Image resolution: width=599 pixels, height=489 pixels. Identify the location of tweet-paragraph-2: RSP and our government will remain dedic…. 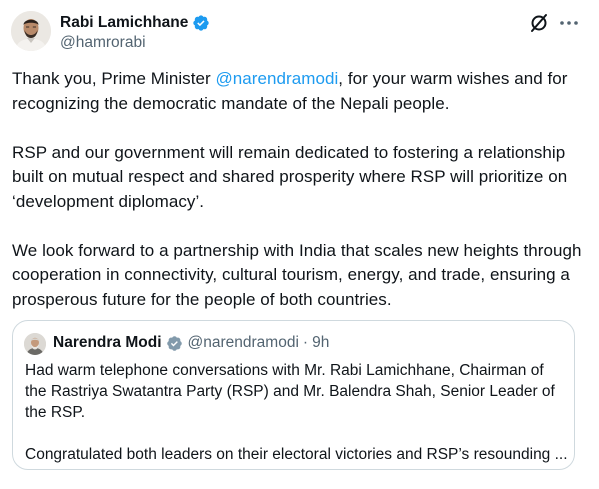
(290, 176).